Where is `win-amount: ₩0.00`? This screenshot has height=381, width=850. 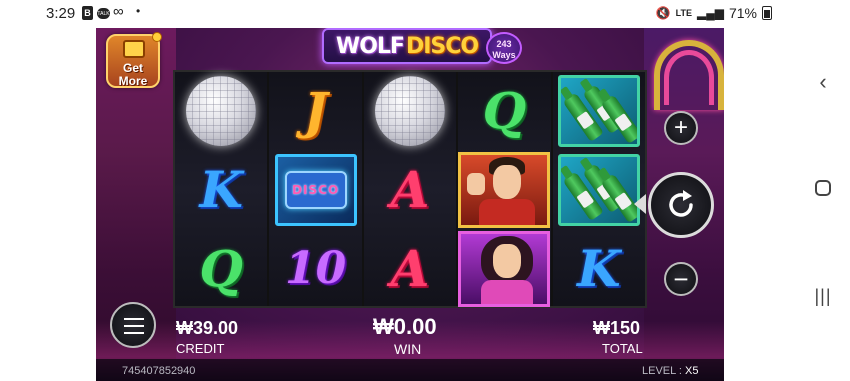 win-amount: ₩0.00 is located at coordinates (405, 326).